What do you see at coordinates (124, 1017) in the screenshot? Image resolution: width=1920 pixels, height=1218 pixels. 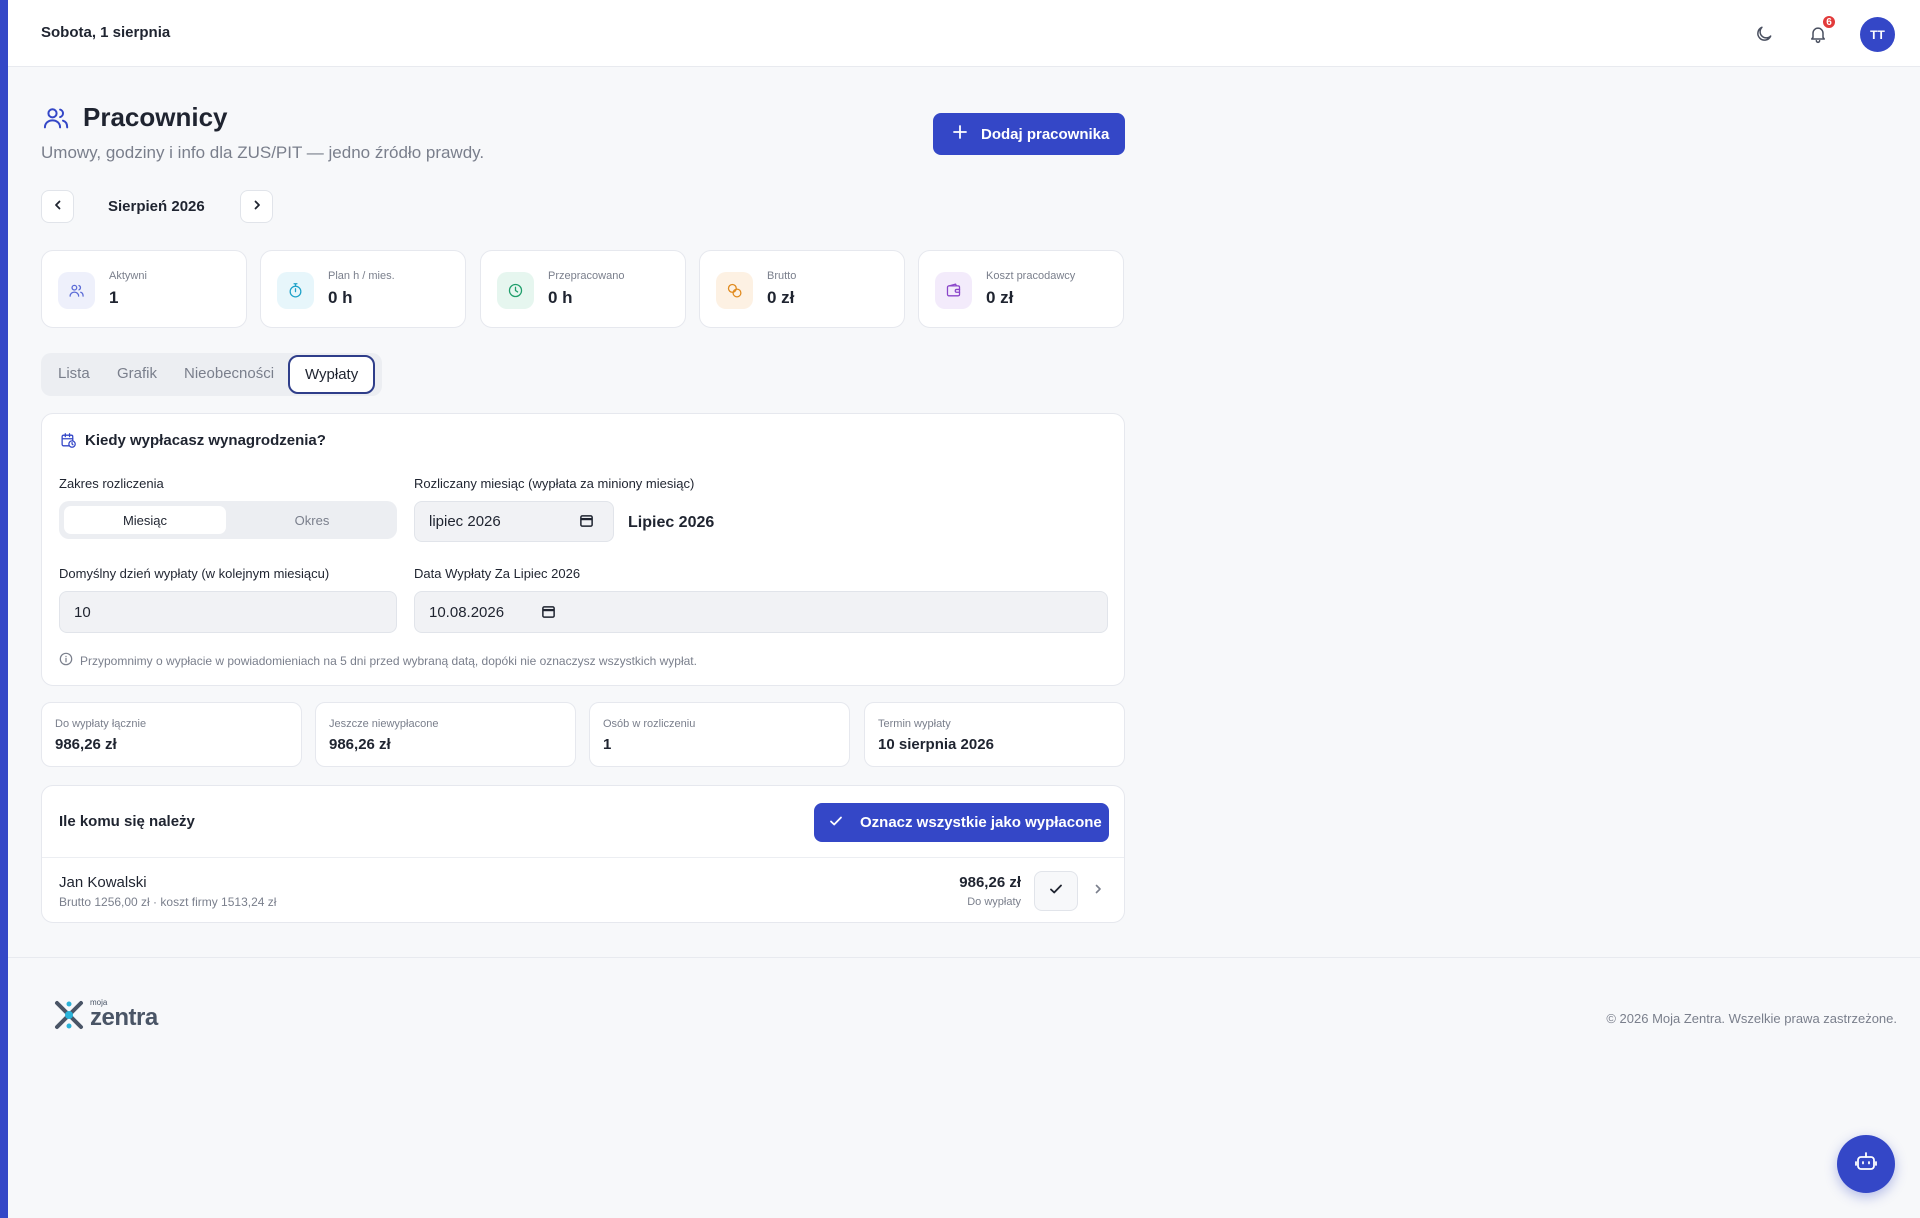 I see `logo-wordmark: zentra` at bounding box center [124, 1017].